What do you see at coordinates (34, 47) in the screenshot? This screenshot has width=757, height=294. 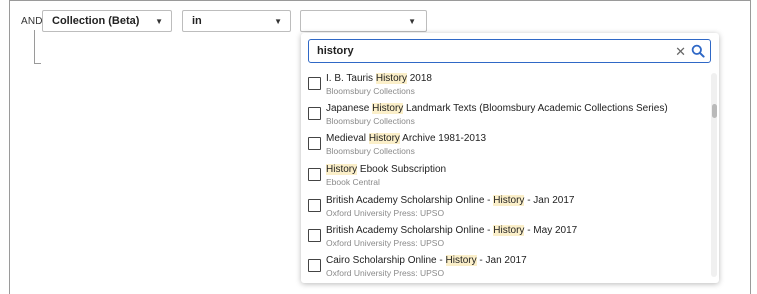 I see `tree-connector-vertical` at bounding box center [34, 47].